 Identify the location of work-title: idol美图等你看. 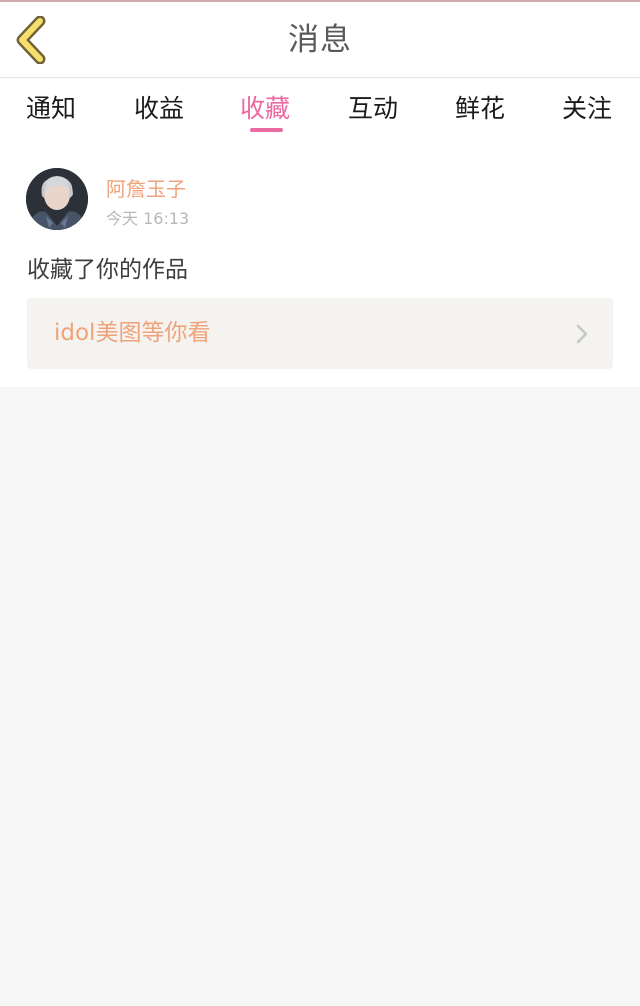
(132, 333).